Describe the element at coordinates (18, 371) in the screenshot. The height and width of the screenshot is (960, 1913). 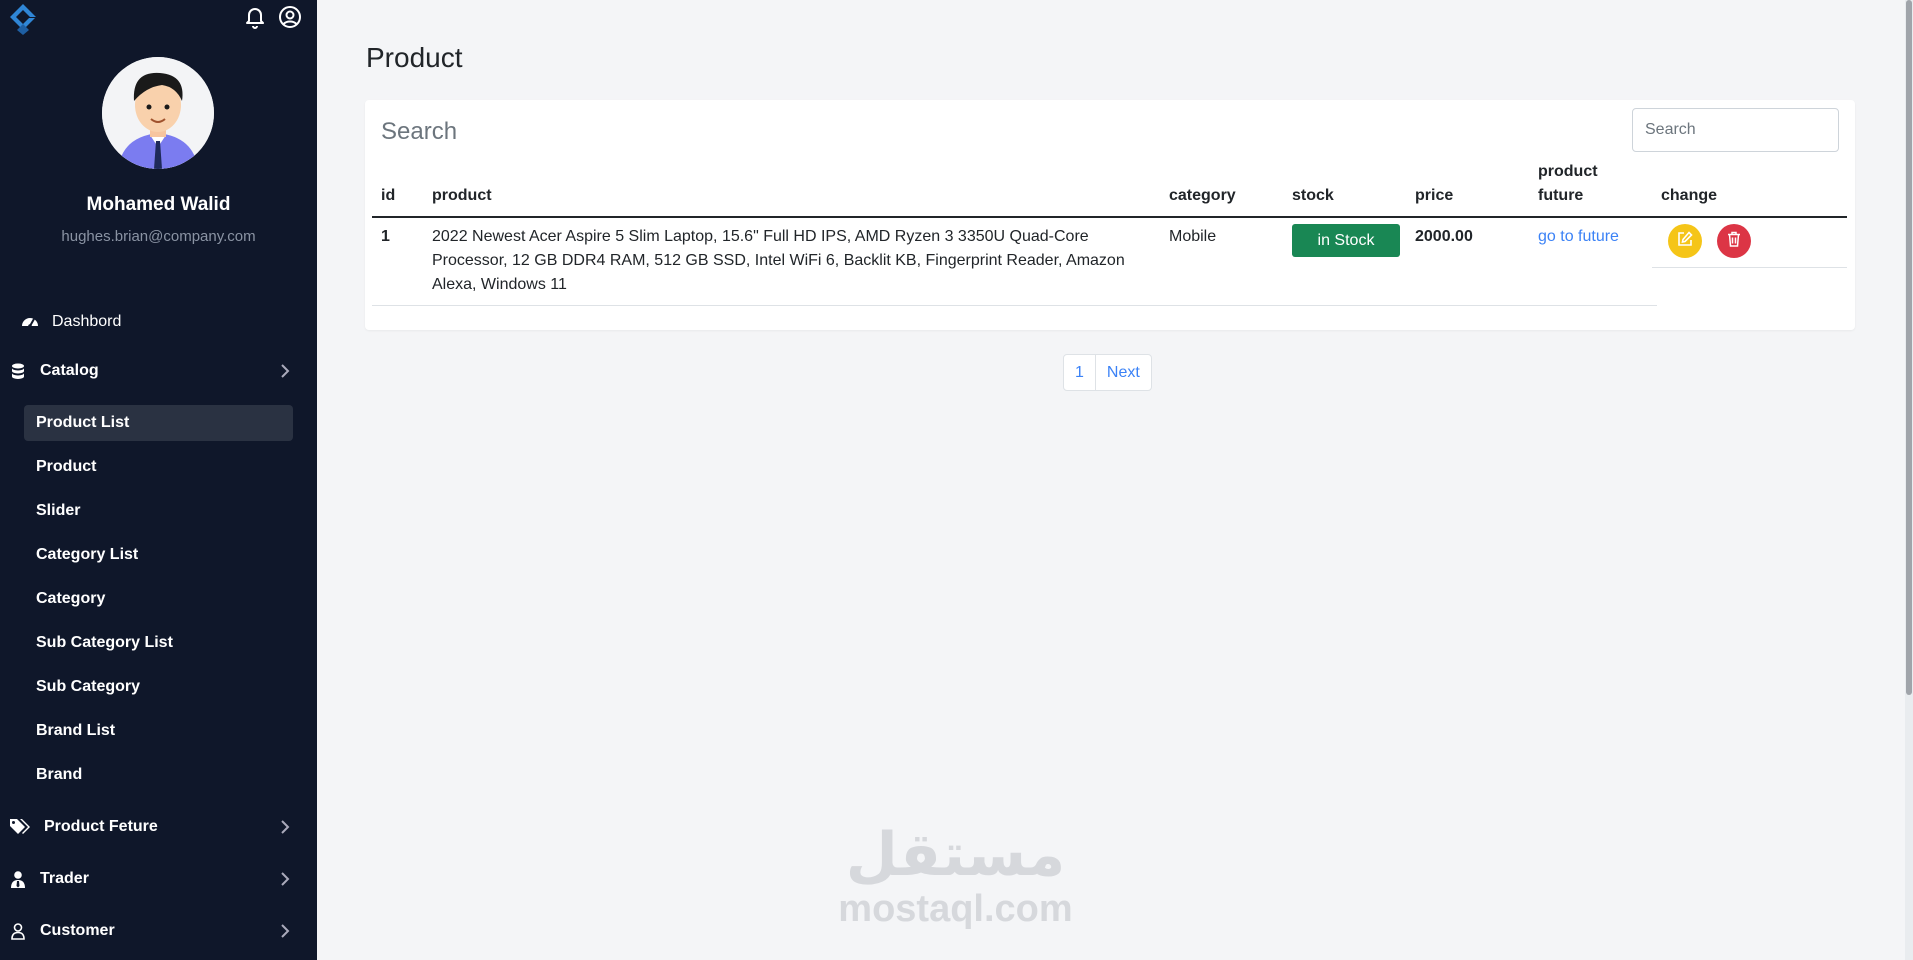
I see `database-icon` at that location.